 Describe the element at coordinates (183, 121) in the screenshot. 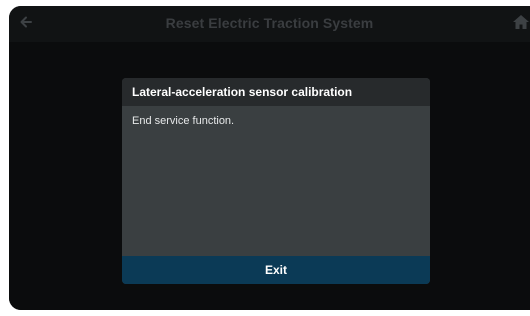

I see `dialog-message: End service function.` at that location.